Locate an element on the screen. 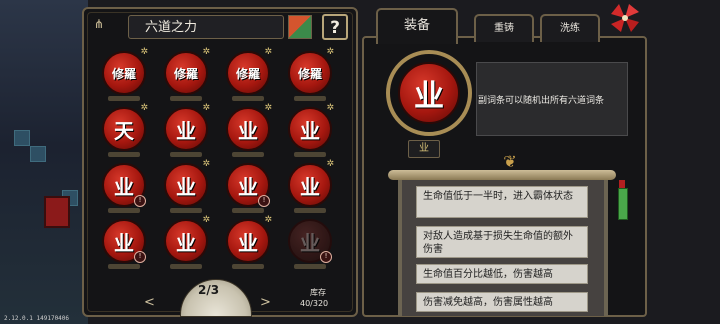 Image resolution: width=720 pixels, height=324 pixels. game-scene-background is located at coordinates (44, 162).